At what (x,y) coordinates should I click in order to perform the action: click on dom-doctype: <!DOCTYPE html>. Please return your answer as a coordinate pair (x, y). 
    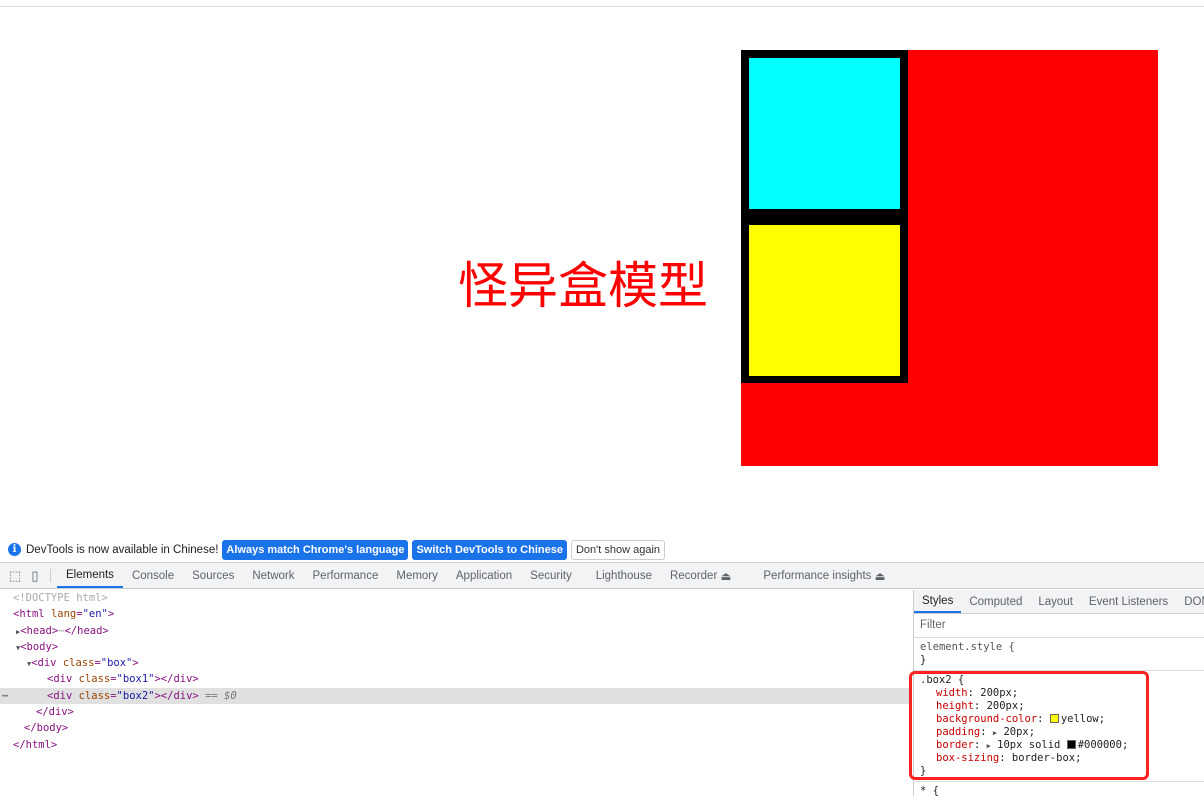
    Looking at the image, I should click on (455, 598).